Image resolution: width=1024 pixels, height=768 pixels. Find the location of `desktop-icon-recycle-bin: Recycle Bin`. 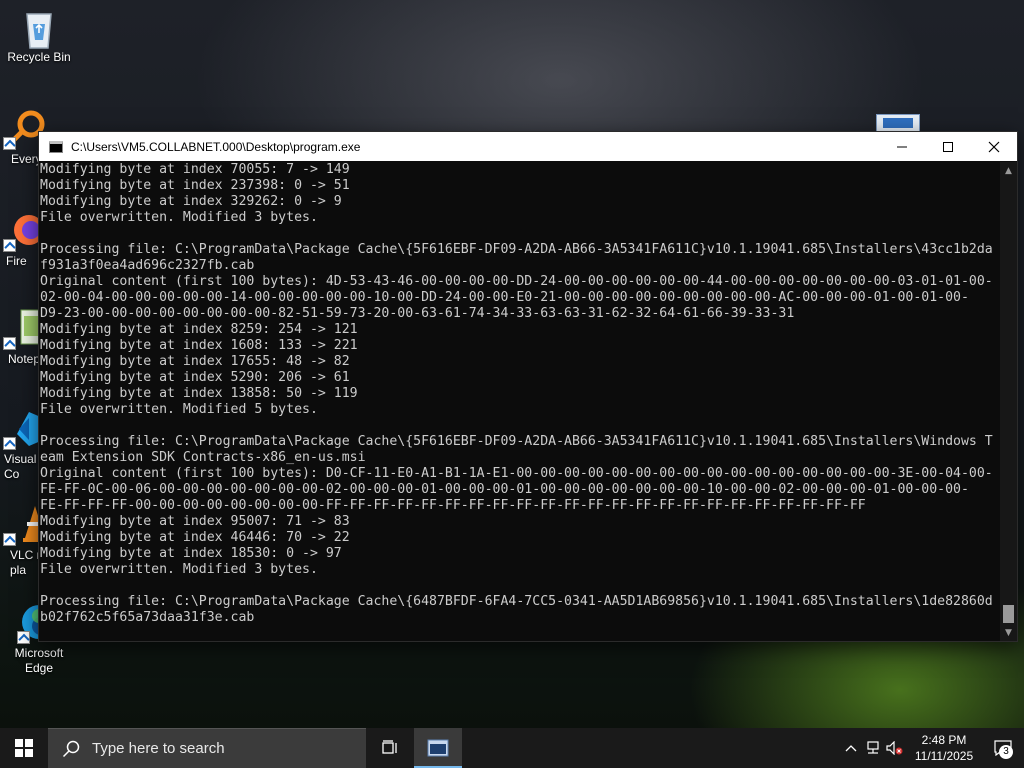

desktop-icon-recycle-bin: Recycle Bin is located at coordinates (39, 35).